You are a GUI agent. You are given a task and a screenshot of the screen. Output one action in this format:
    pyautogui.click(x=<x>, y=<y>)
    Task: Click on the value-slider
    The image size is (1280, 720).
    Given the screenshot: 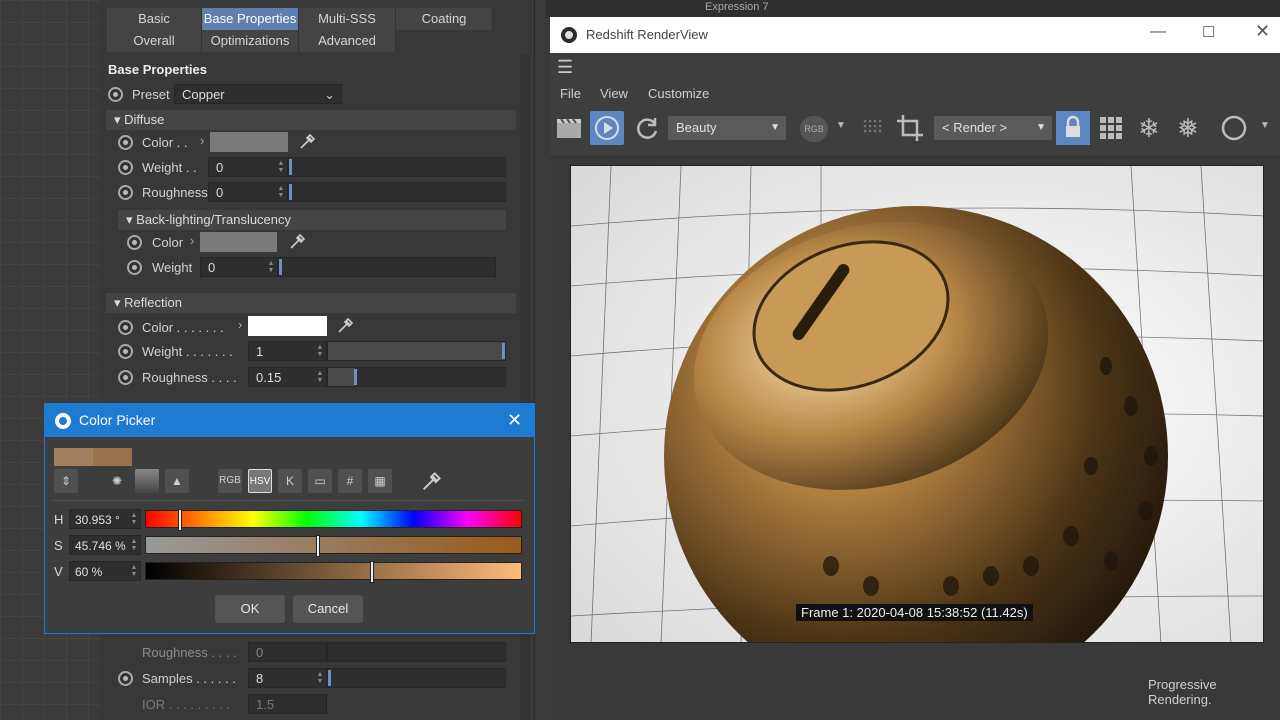 What is the action you would take?
    pyautogui.click(x=333, y=572)
    